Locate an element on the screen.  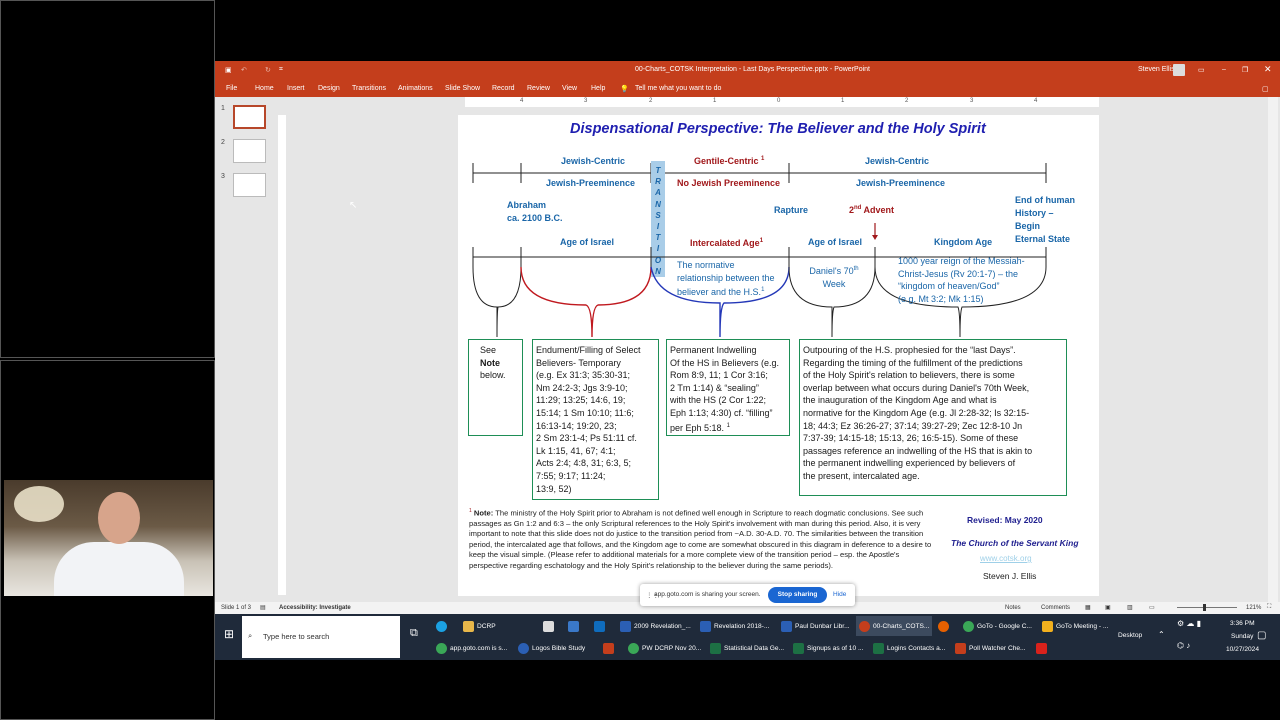
tray-network-volume-icon: ⌬ ♪ is located at coordinates (1183, 645).